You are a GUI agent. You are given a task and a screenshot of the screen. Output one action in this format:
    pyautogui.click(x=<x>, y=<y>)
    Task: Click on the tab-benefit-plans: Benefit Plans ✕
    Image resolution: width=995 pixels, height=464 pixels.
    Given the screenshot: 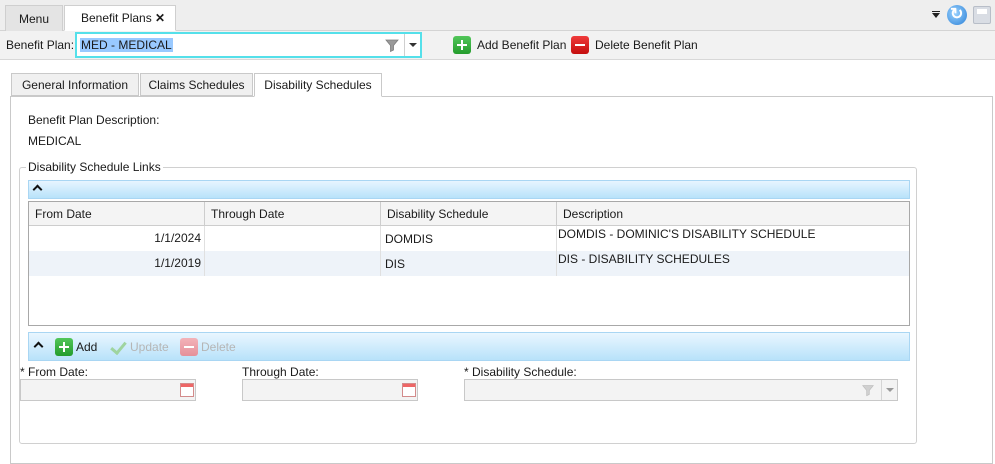 What is the action you would take?
    pyautogui.click(x=120, y=18)
    